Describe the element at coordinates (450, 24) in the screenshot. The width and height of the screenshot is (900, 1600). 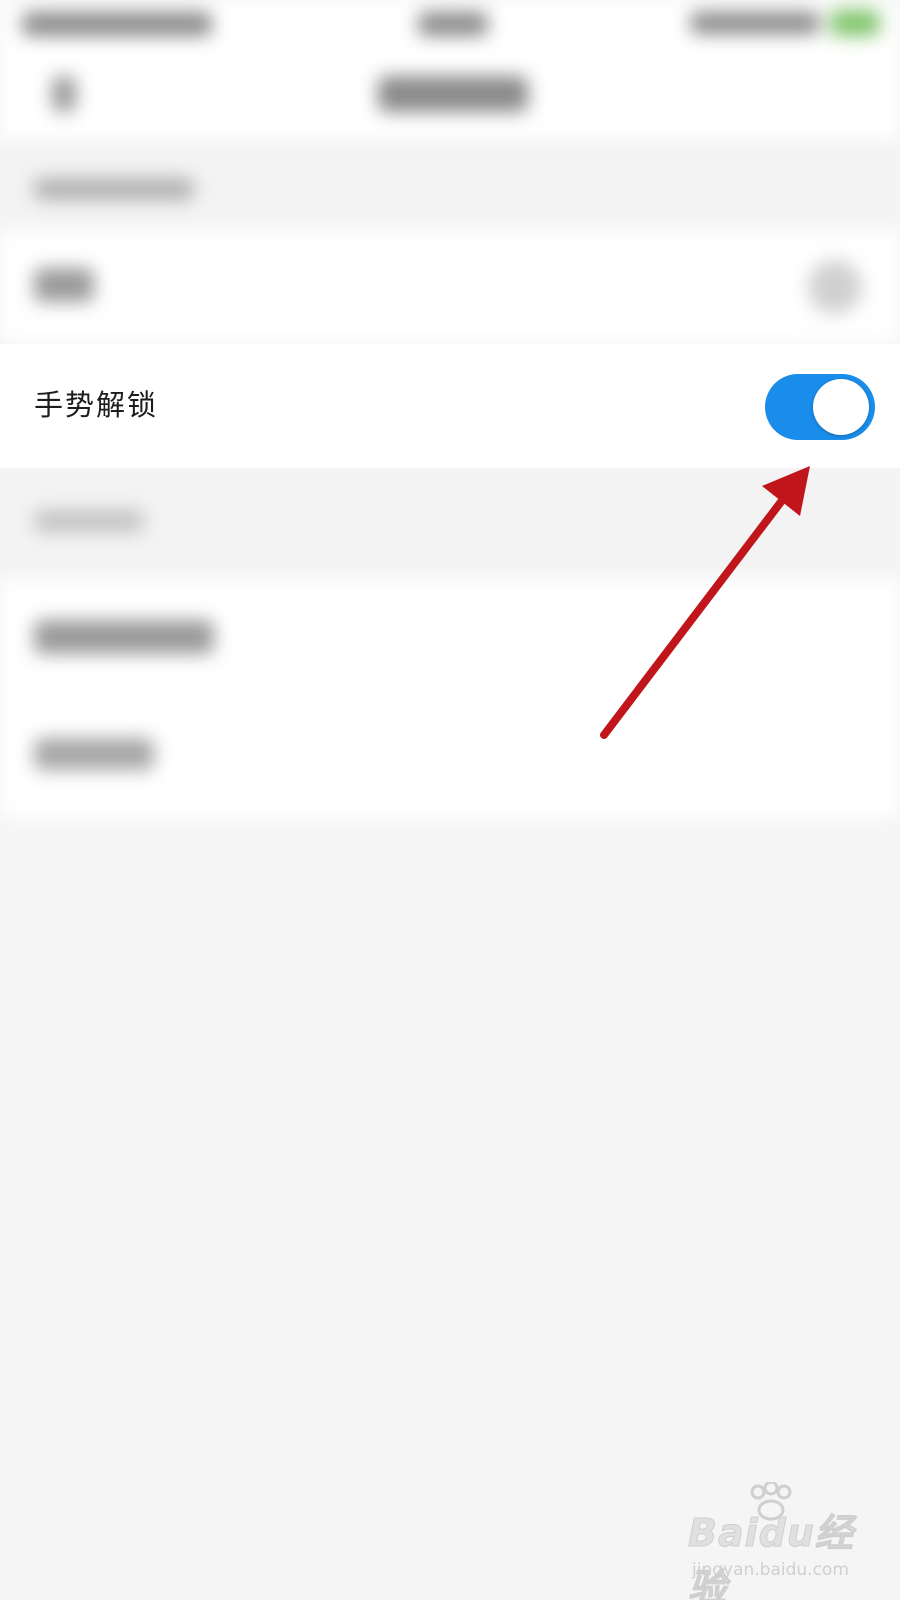
I see `status-bar` at that location.